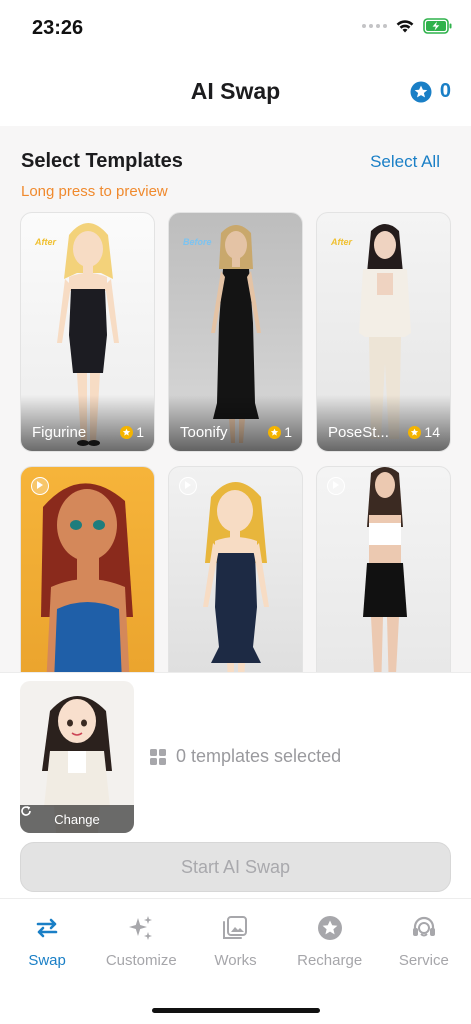 This screenshot has height=1024, width=471. What do you see at coordinates (236, 1010) in the screenshot?
I see `home-indicator` at bounding box center [236, 1010].